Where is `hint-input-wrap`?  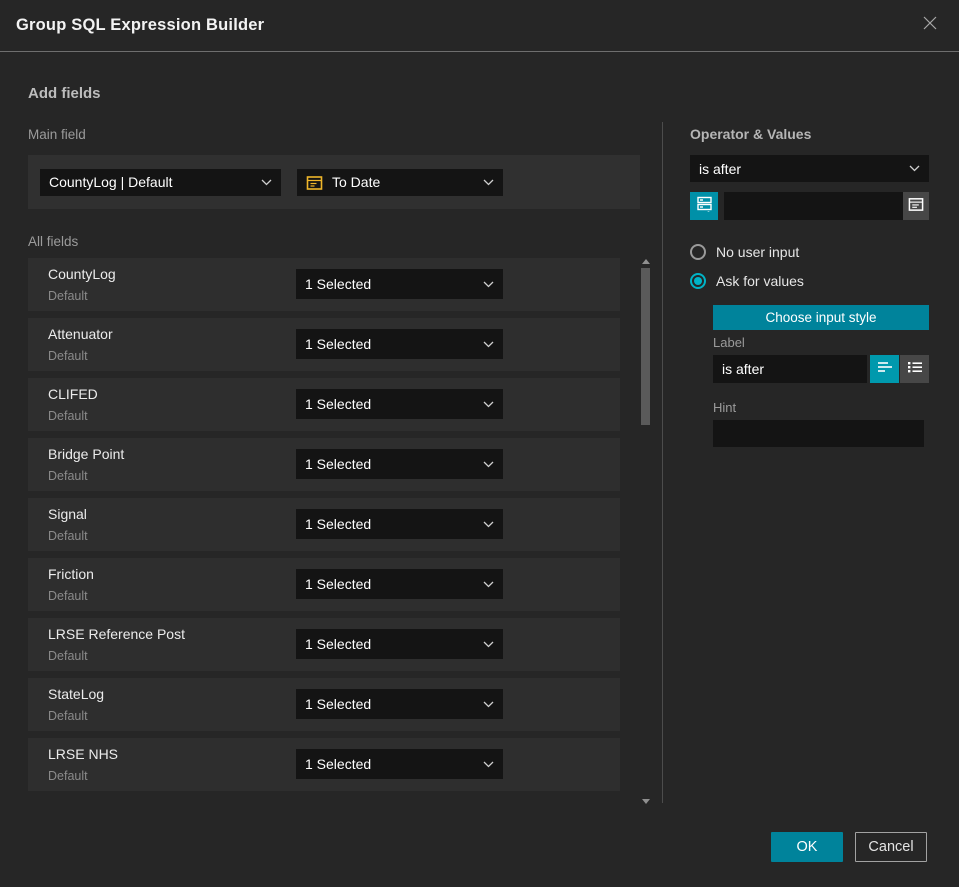 hint-input-wrap is located at coordinates (818, 433).